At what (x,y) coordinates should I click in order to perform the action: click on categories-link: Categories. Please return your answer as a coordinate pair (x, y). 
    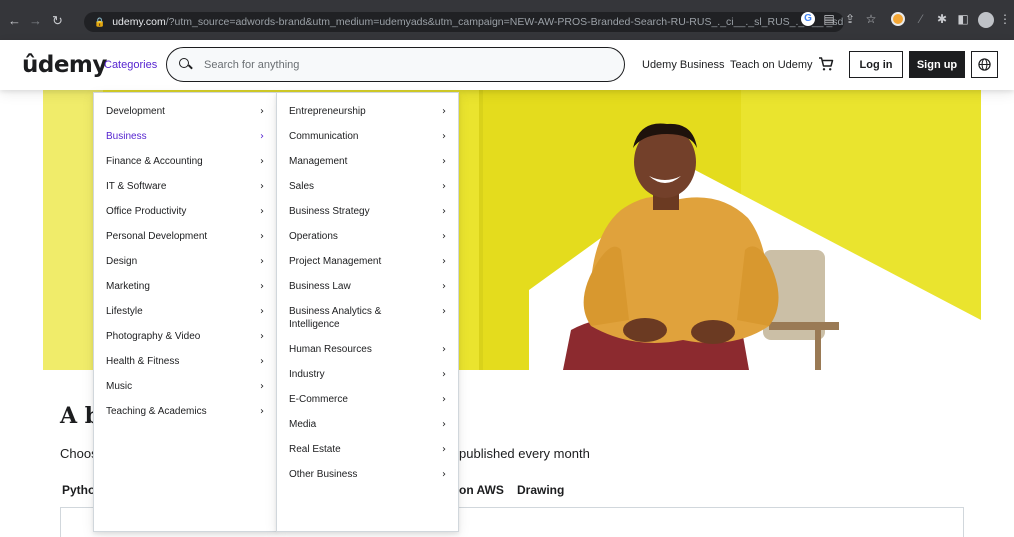
    Looking at the image, I should click on (130, 65).